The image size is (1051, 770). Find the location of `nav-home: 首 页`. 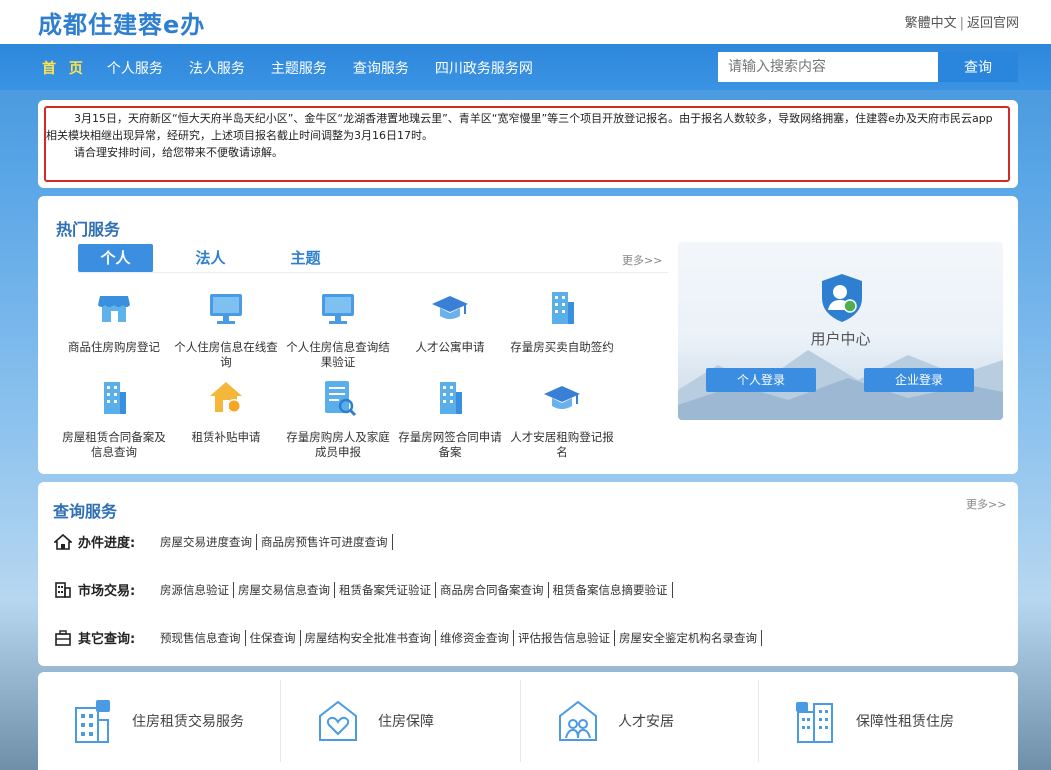

nav-home: 首 页 is located at coordinates (64, 68).